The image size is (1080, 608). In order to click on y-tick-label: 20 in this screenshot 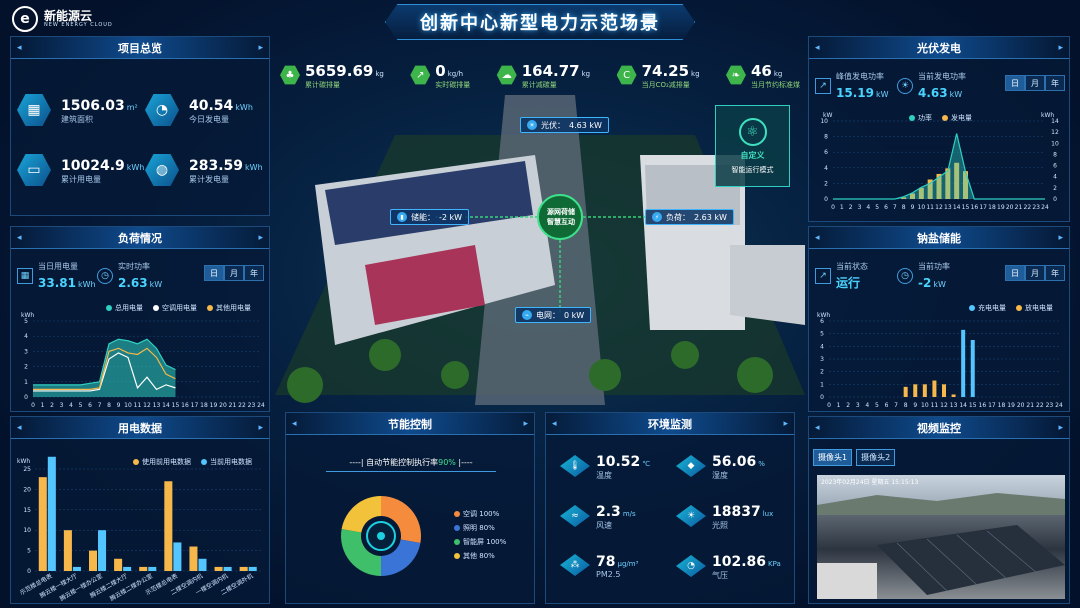, I will do `click(27, 489)`.